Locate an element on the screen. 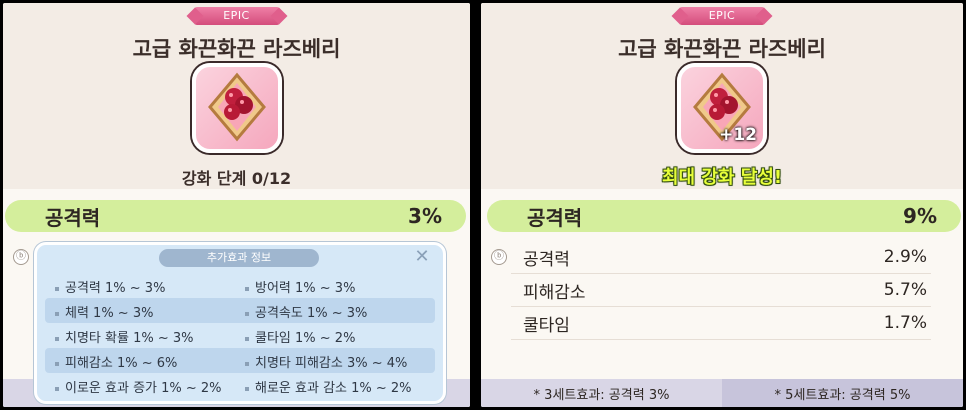 Image resolution: width=966 pixels, height=410 pixels. sub-stat-row: 쿨타임 1.7% is located at coordinates (721, 323).